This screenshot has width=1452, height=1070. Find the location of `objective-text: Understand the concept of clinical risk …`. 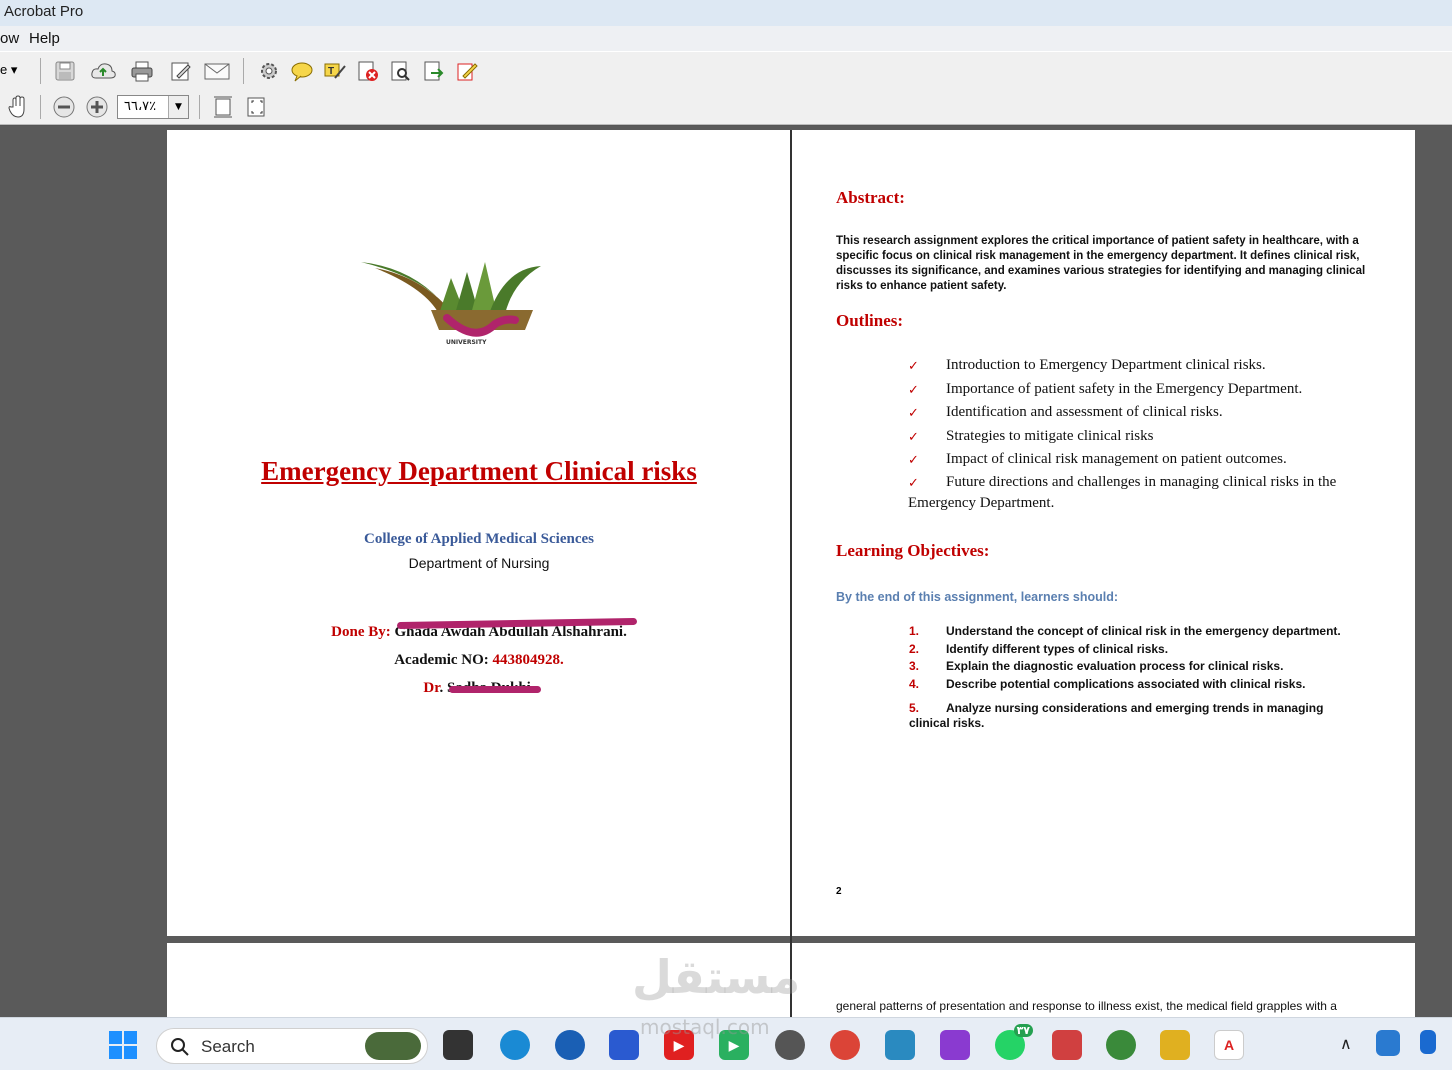

objective-text: Understand the concept of clinical risk … is located at coordinates (1143, 631).